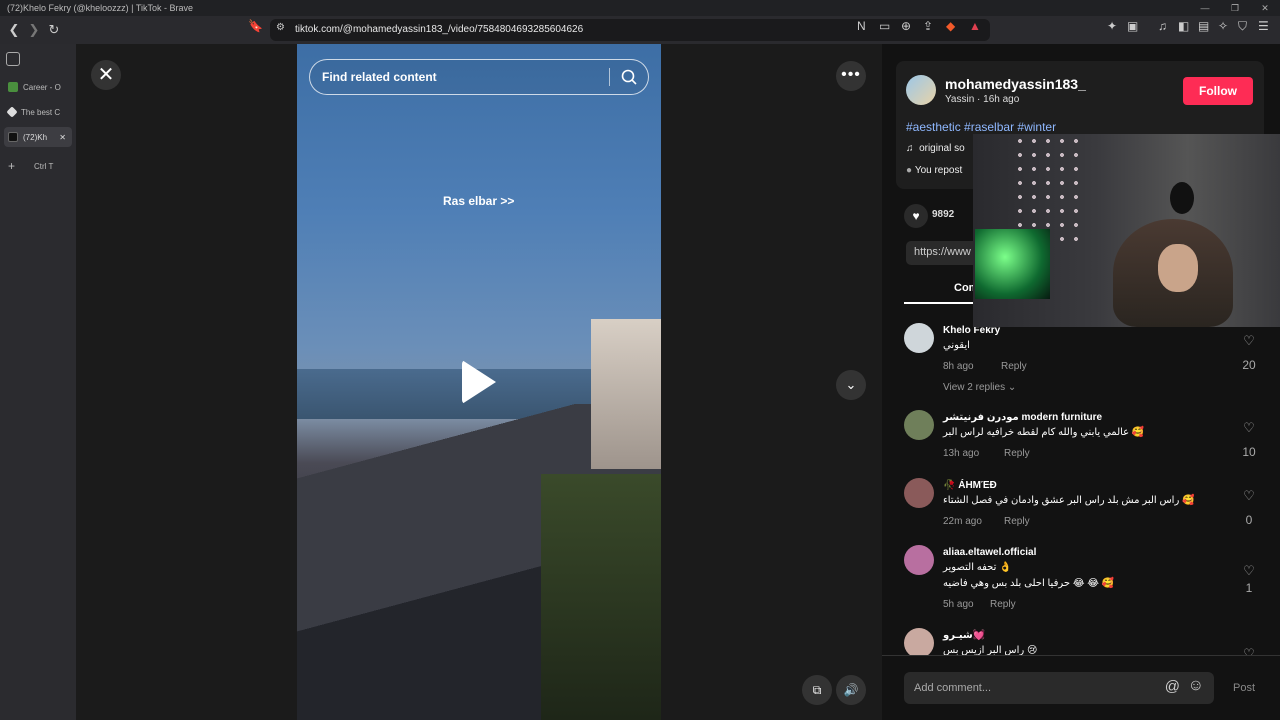 The height and width of the screenshot is (720, 1280). I want to click on comment-time: 22m ago, so click(962, 521).